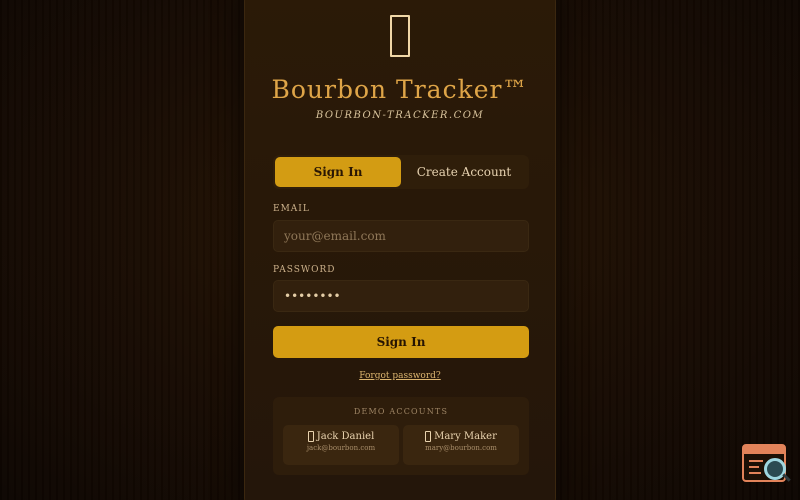  I want to click on sign-in-button: Sign In, so click(401, 342).